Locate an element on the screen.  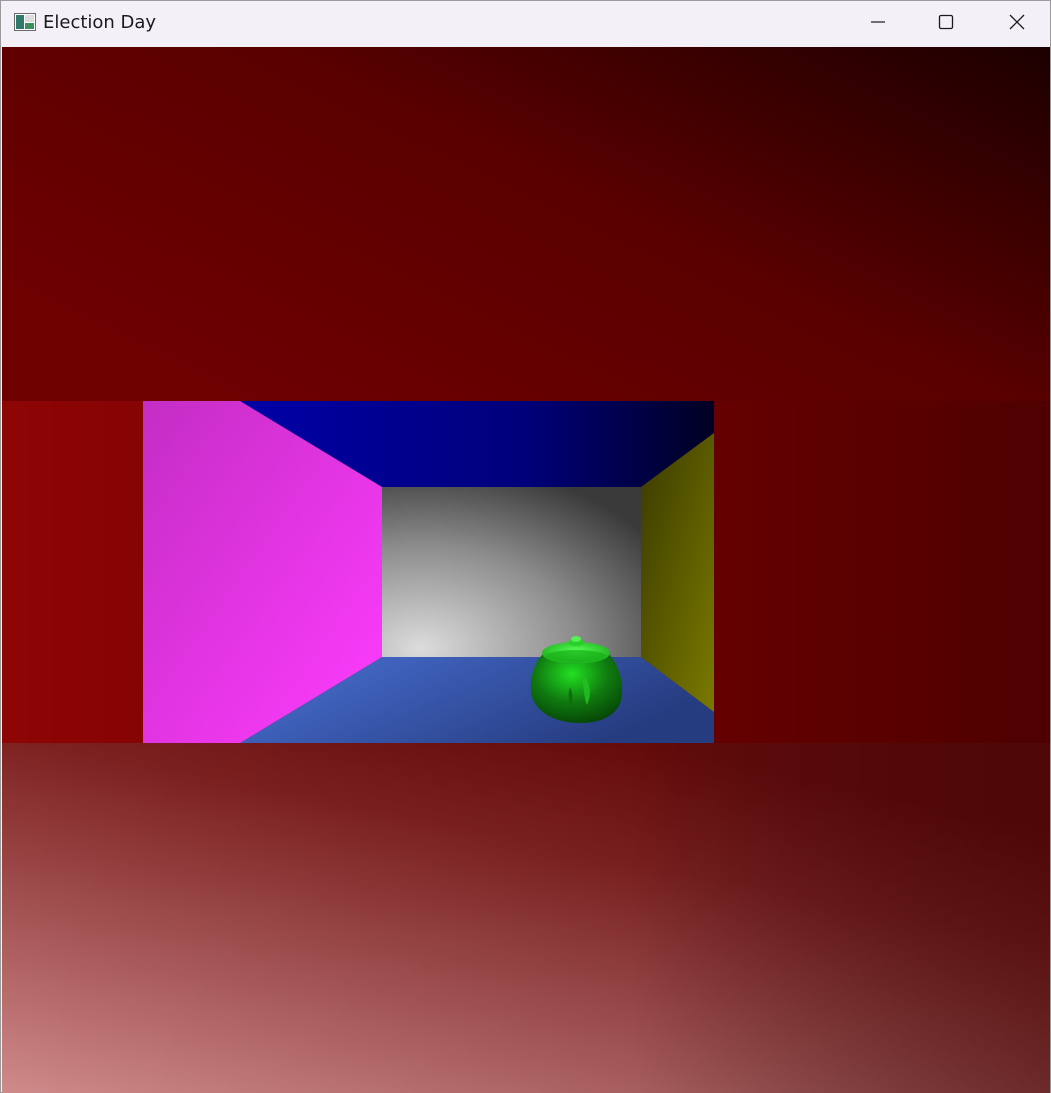
teapot-lid-rim is located at coordinates (576, 656).